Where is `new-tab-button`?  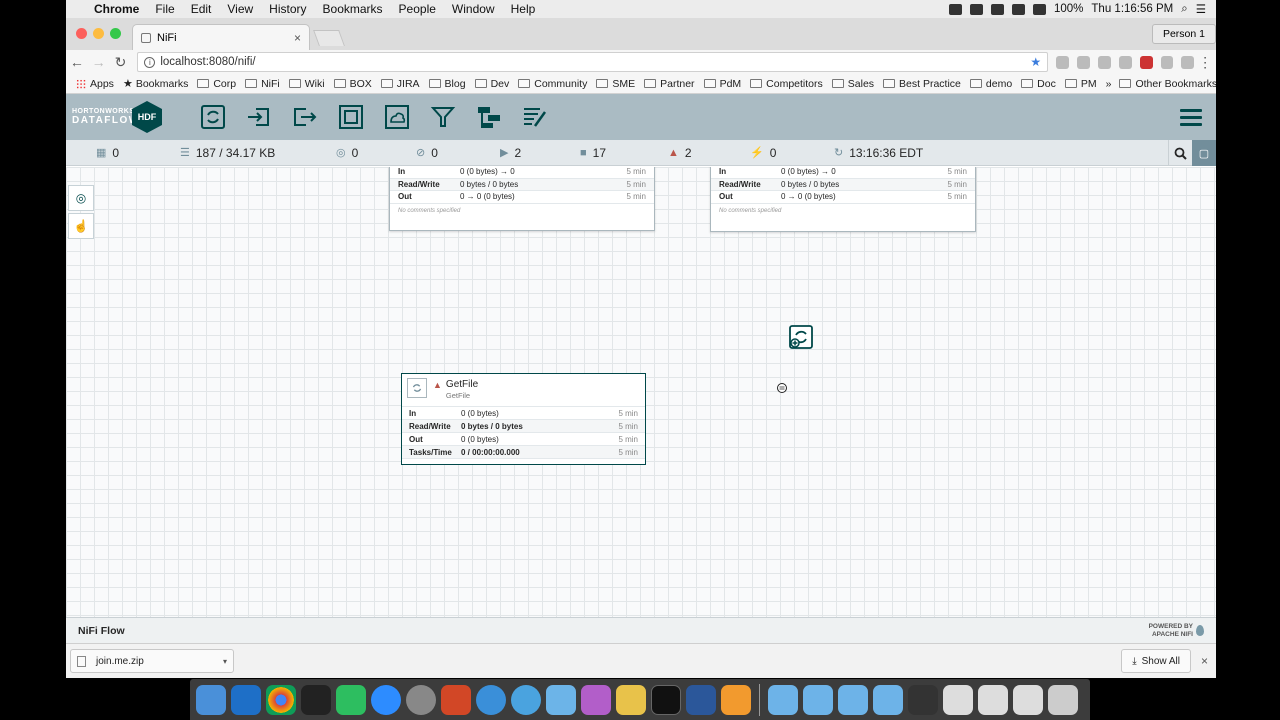 new-tab-button is located at coordinates (329, 38).